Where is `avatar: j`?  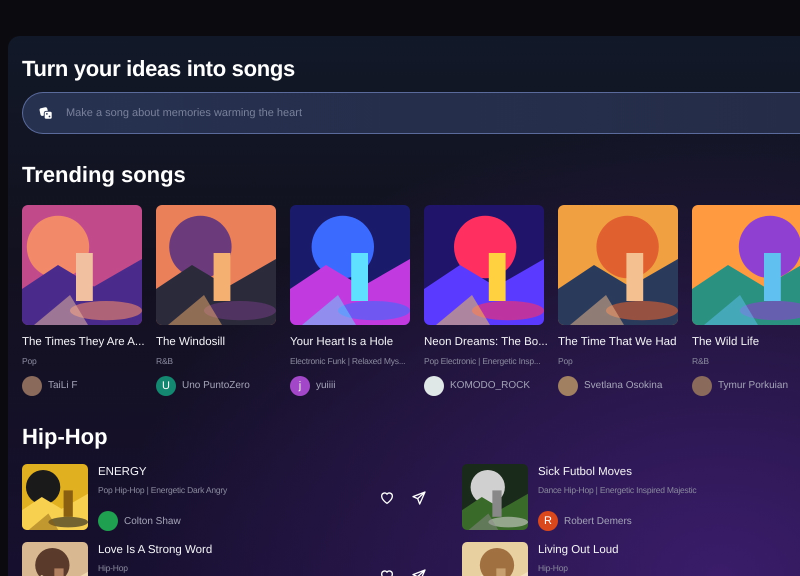
avatar: j is located at coordinates (300, 386).